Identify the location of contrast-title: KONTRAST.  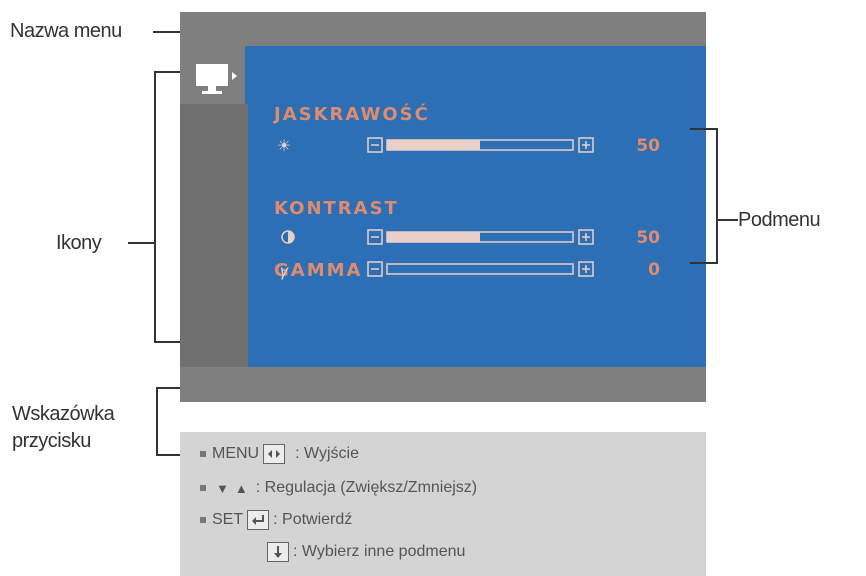
(336, 208).